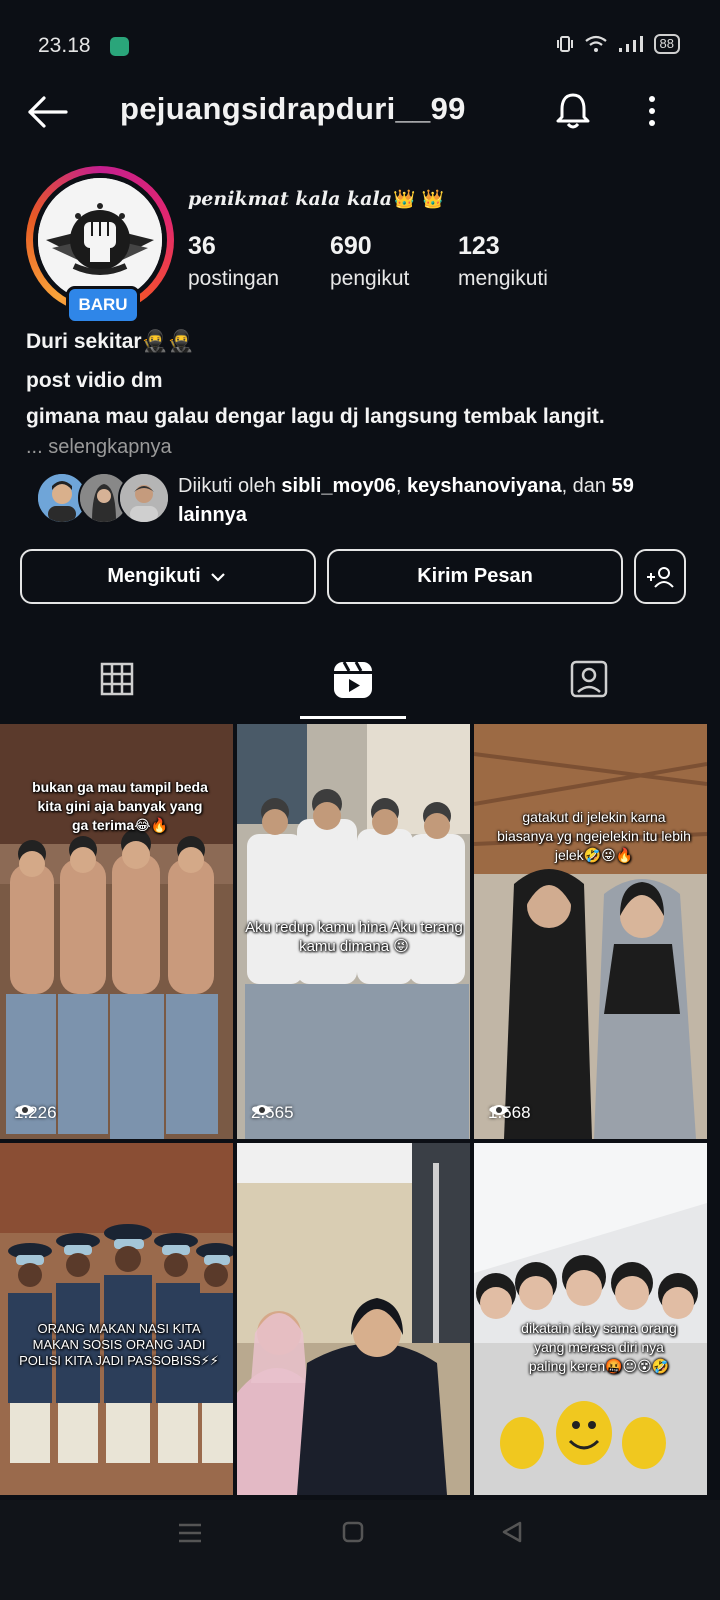 The image size is (720, 1600). What do you see at coordinates (370, 278) in the screenshot?
I see `followers-label: pengikut` at bounding box center [370, 278].